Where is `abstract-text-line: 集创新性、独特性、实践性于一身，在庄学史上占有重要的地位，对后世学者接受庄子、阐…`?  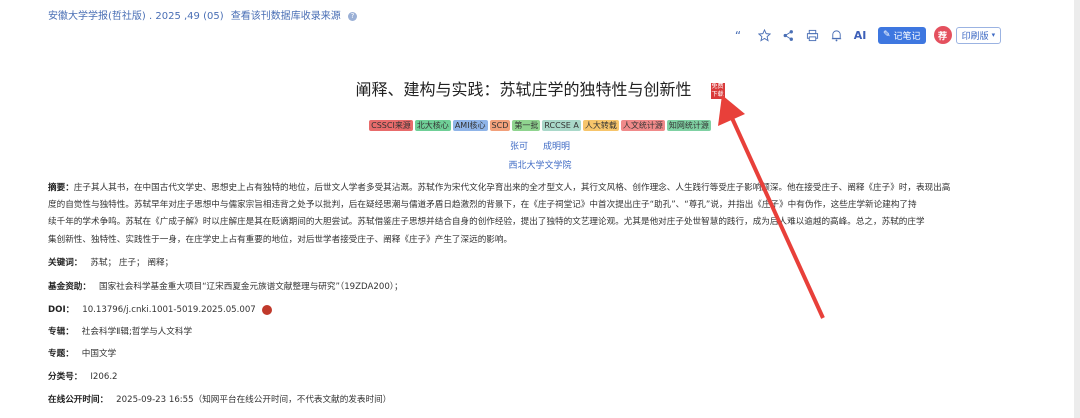 abstract-text-line: 集创新性、独特性、实践性于一身，在庄学史上占有重要的地位，对后世学者接受庄子、阐… is located at coordinates (280, 239).